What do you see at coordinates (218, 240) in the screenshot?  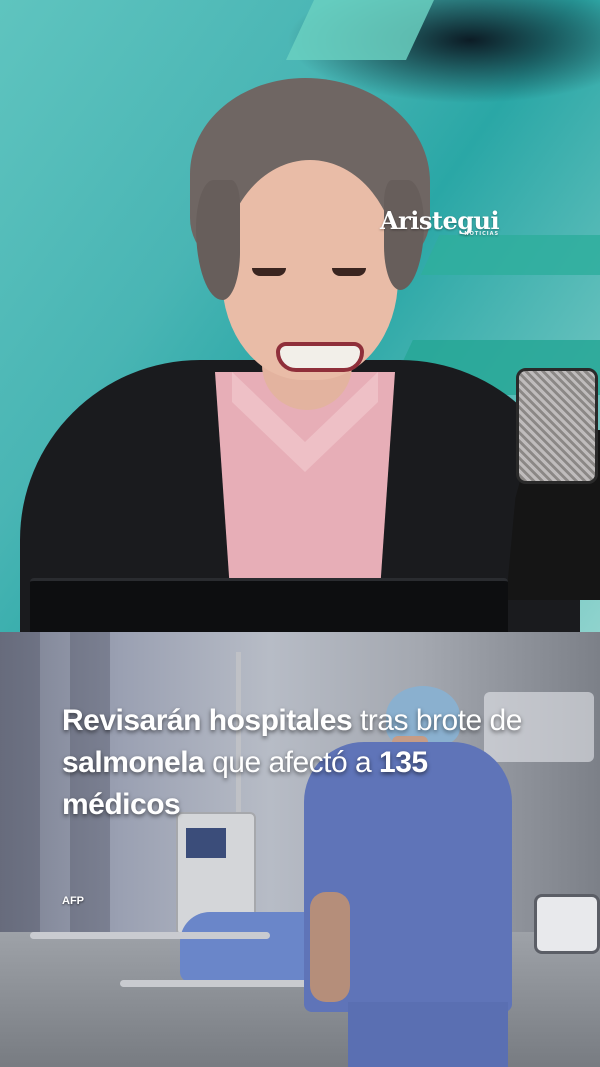 I see `presenter-hair` at bounding box center [218, 240].